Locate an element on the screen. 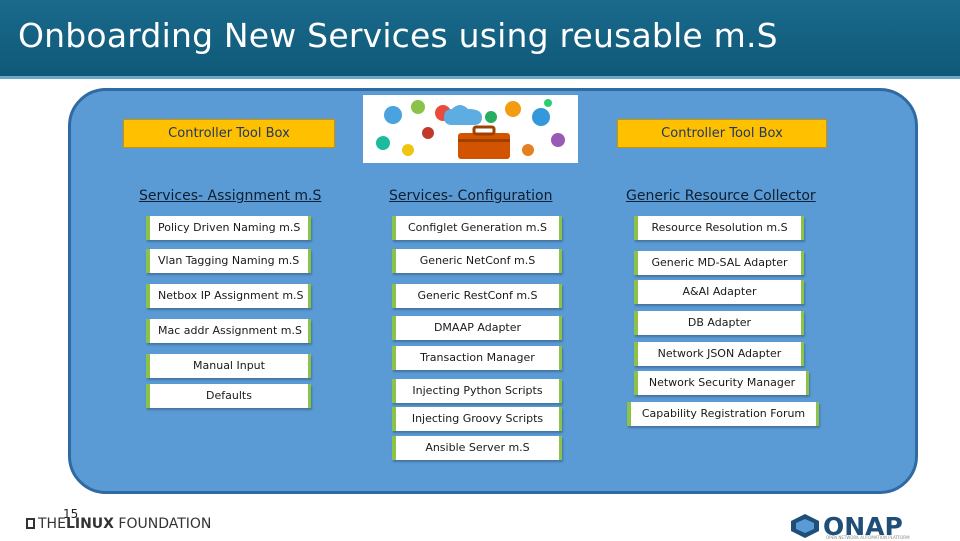 This screenshot has height=541, width=960. configuration-item: Injecting Groovy Scripts is located at coordinates (477, 419).